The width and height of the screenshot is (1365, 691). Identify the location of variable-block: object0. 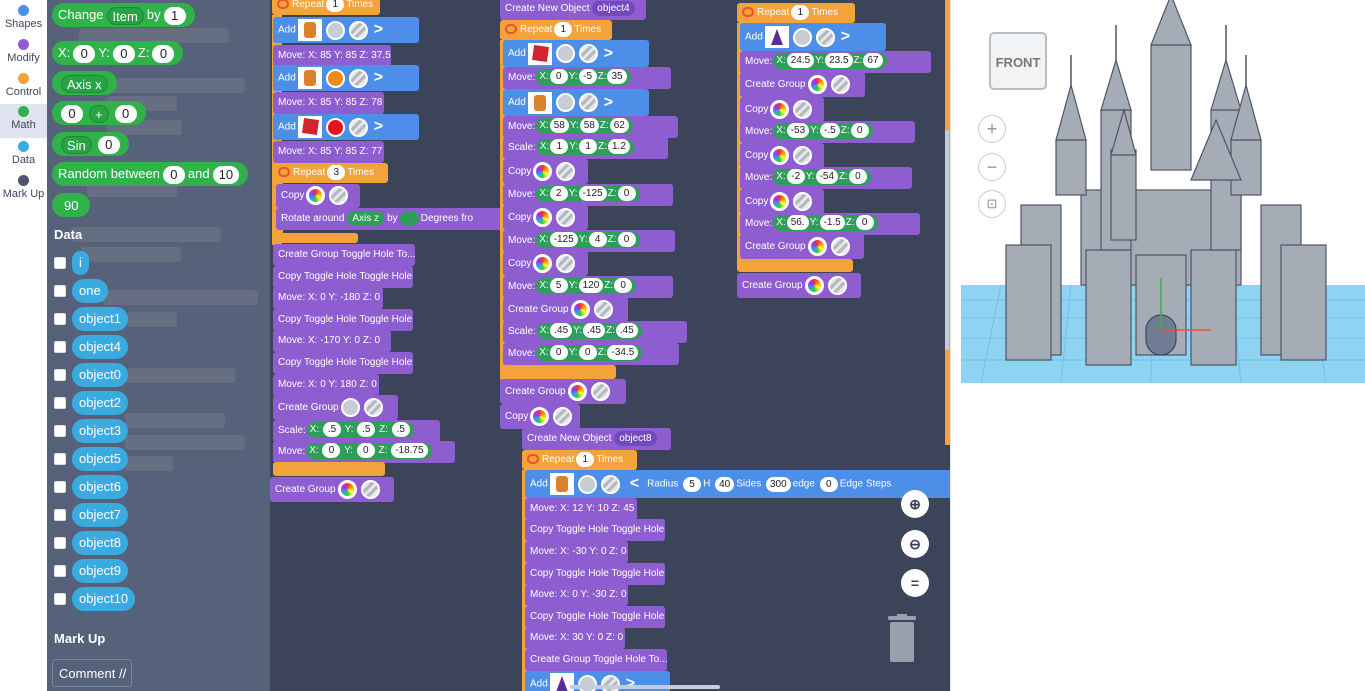
(100, 375).